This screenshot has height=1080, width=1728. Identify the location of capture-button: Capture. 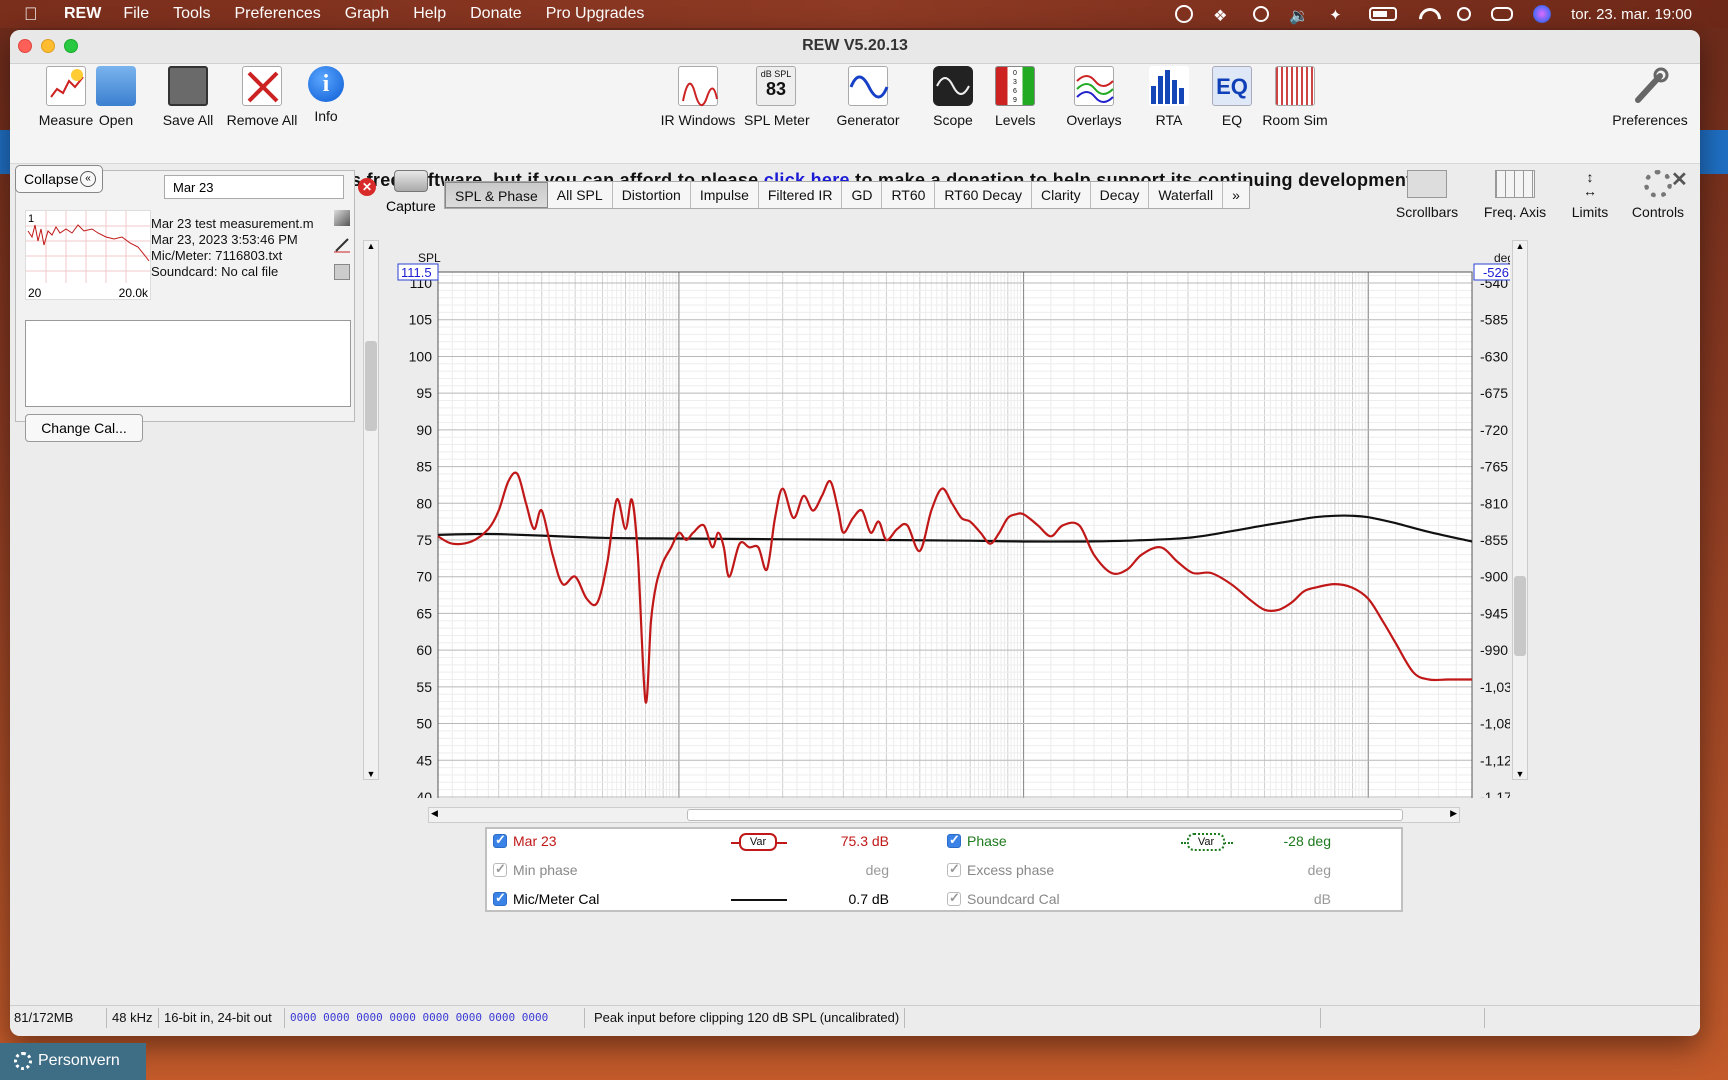
(411, 192).